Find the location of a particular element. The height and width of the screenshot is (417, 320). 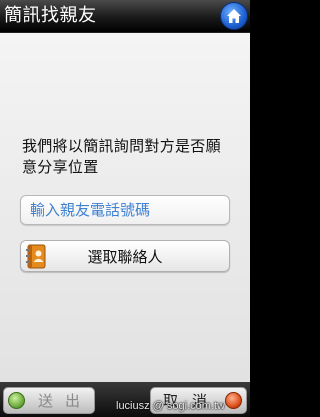

send-button: 送出 is located at coordinates (49, 400).